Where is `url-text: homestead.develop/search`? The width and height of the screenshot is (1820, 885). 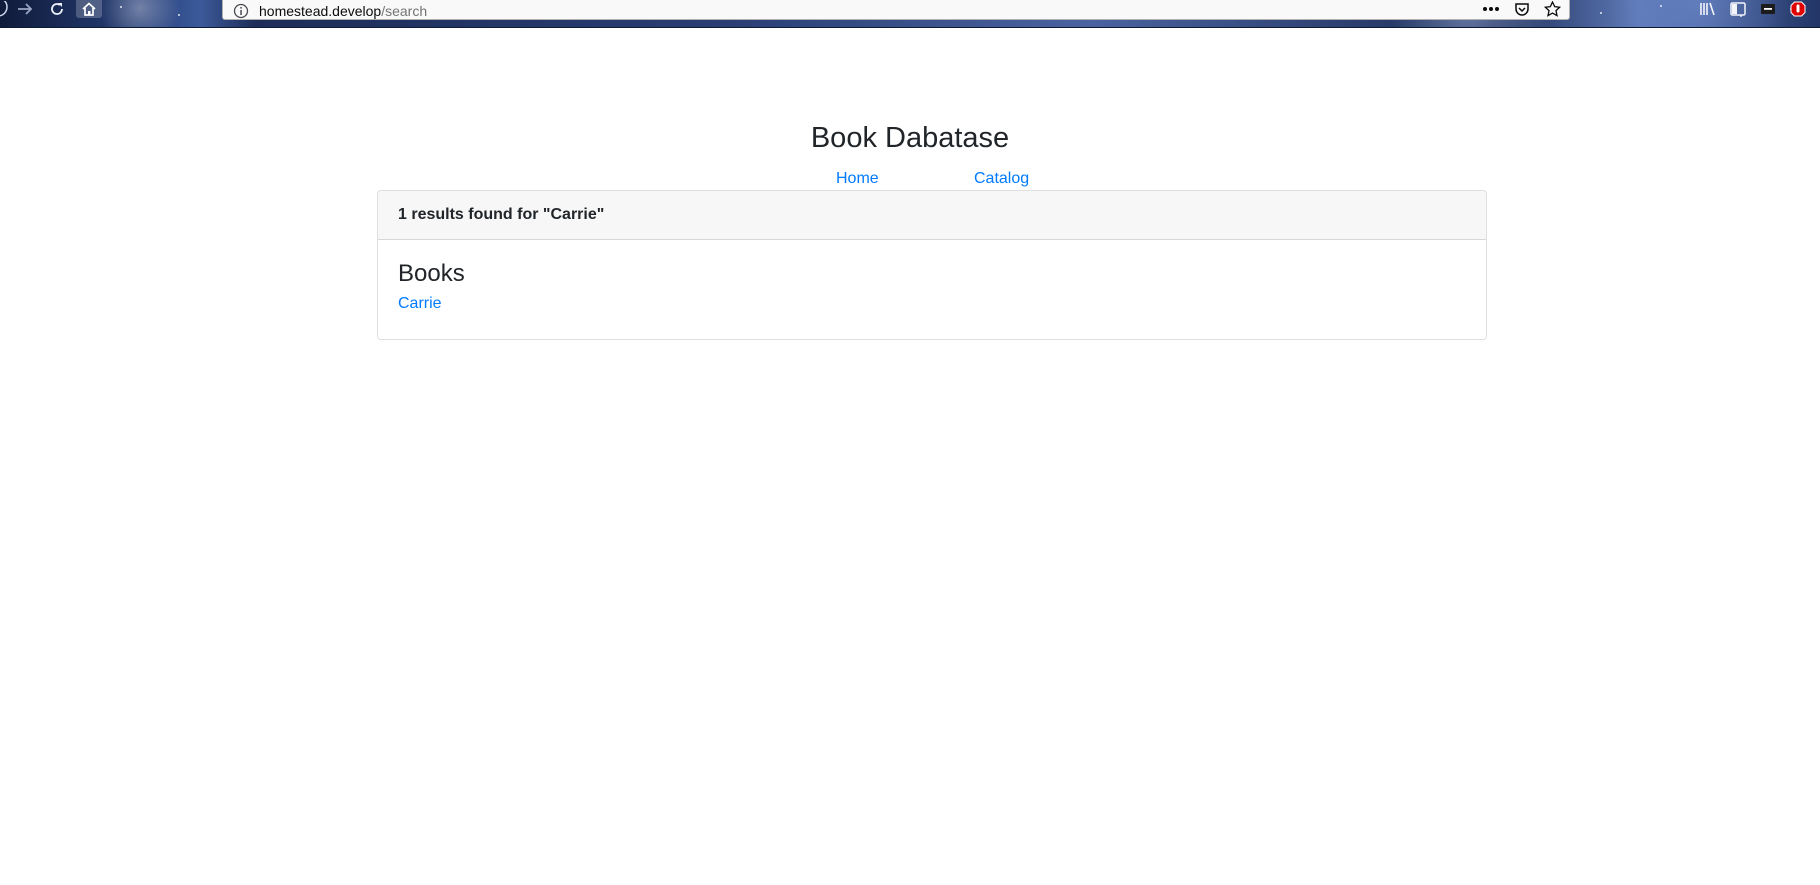 url-text: homestead.develop/search is located at coordinates (343, 11).